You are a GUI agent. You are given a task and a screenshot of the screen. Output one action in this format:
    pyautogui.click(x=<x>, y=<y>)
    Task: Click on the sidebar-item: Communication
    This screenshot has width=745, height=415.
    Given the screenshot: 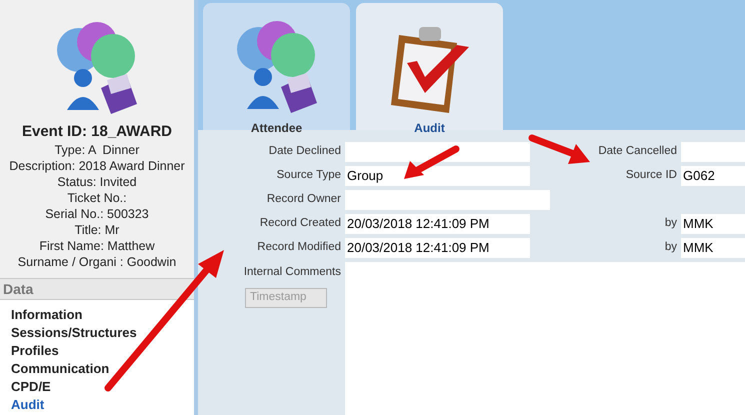 What is the action you would take?
    pyautogui.click(x=102, y=369)
    